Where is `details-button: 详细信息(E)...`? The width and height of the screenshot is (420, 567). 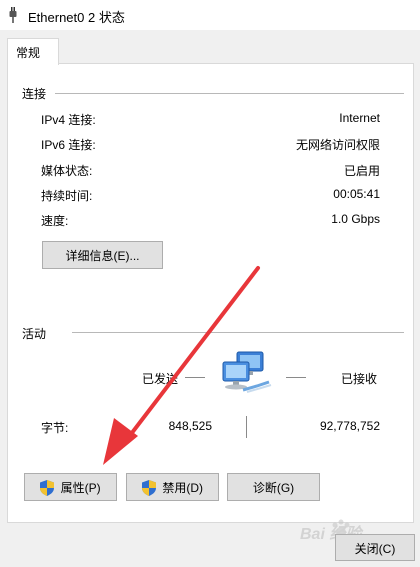
details-button: 详细信息(E)... is located at coordinates (102, 255).